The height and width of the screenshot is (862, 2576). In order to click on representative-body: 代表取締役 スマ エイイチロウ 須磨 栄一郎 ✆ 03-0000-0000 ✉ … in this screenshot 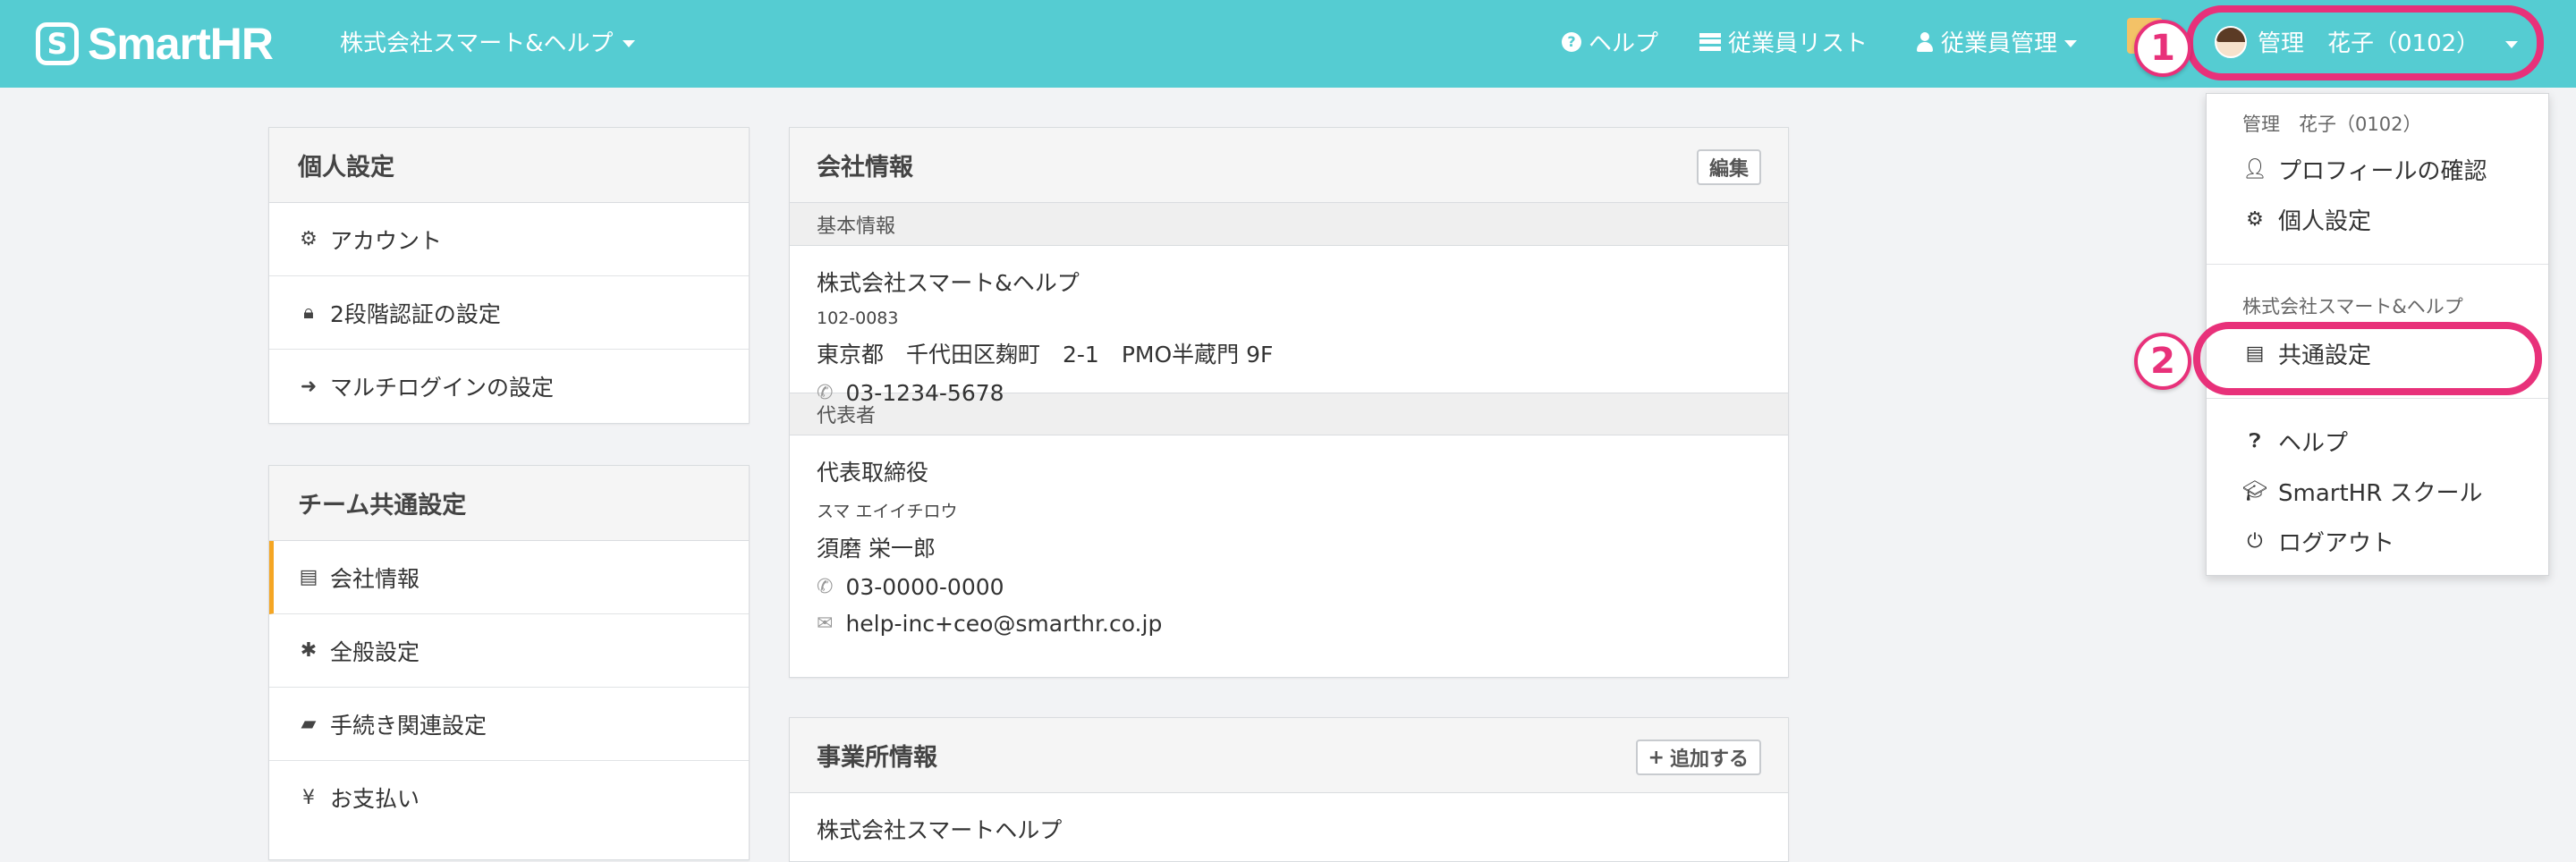, I will do `click(1289, 536)`.